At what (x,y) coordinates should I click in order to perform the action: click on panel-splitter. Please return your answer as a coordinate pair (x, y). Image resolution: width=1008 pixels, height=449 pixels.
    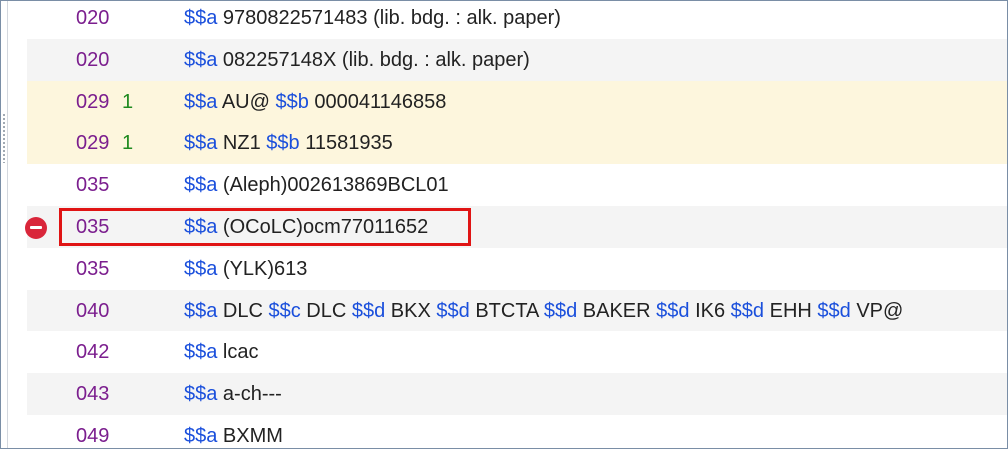
    Looking at the image, I should click on (4, 224).